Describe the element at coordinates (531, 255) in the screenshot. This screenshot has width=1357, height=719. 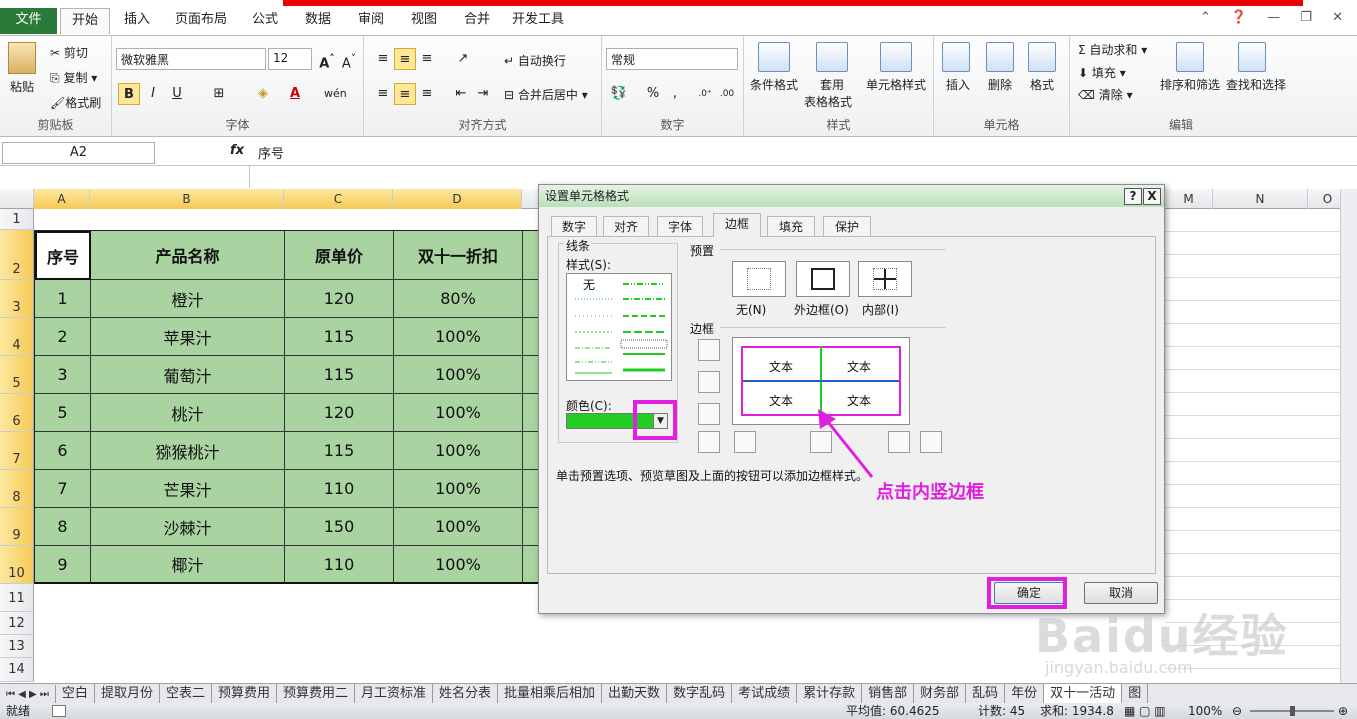
I see `table-header-cell` at that location.